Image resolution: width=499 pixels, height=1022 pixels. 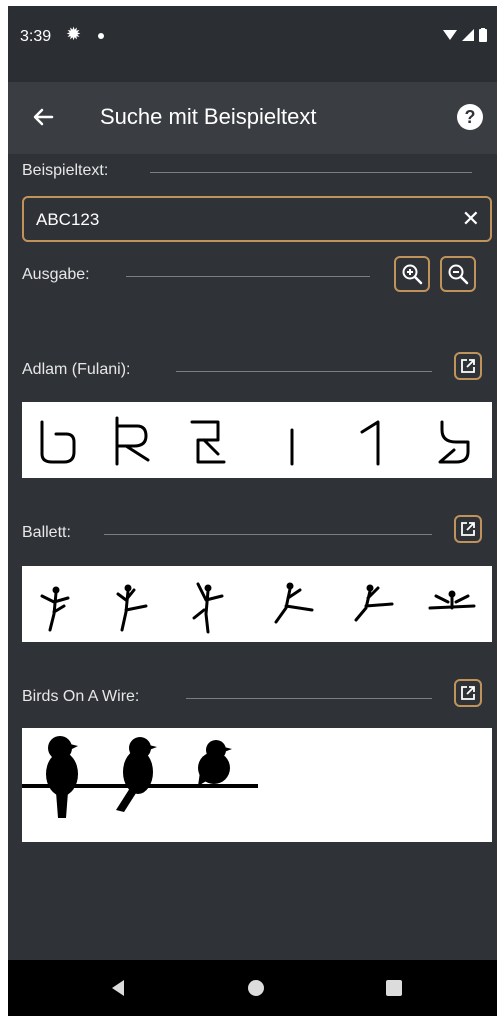 I want to click on status-icons, so click(x=465, y=35).